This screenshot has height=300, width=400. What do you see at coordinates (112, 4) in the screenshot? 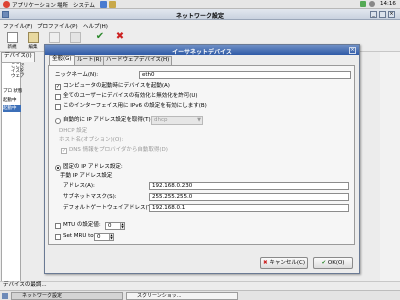
I see `mail-launcher-icon` at bounding box center [112, 4].